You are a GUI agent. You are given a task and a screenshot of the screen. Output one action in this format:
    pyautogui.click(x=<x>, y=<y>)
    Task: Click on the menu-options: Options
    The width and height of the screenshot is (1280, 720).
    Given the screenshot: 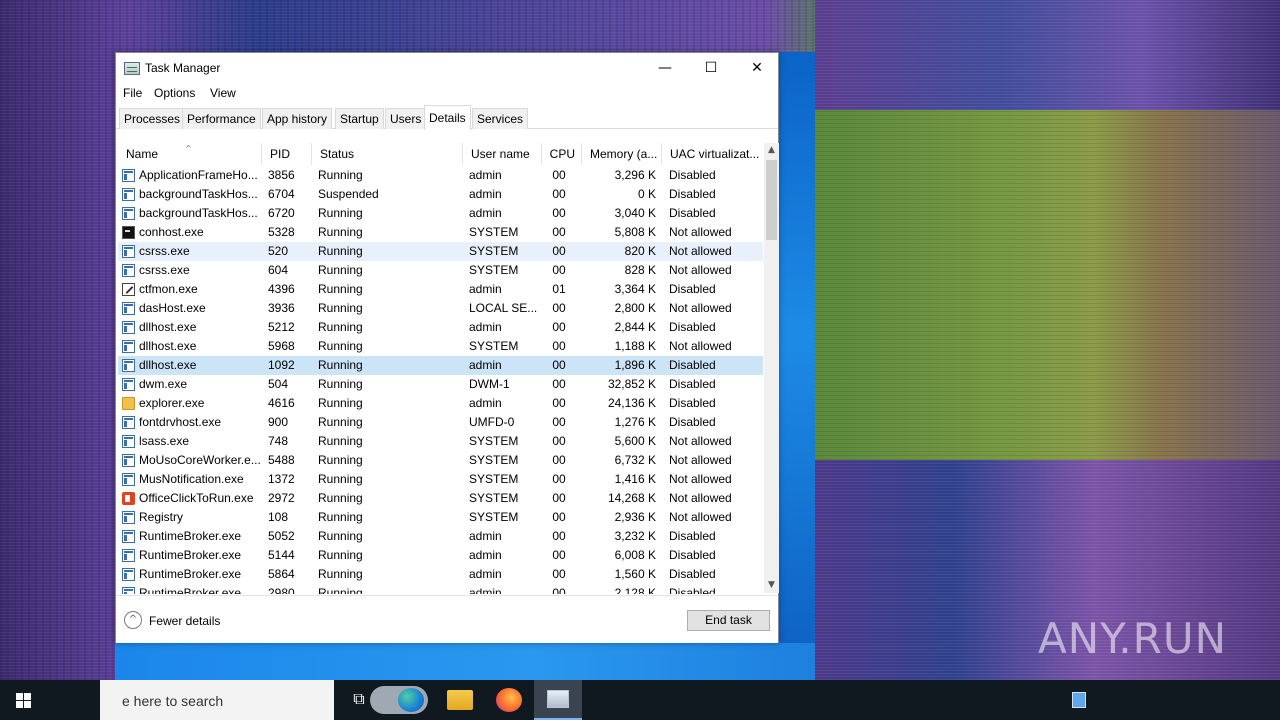 What is the action you would take?
    pyautogui.click(x=174, y=93)
    